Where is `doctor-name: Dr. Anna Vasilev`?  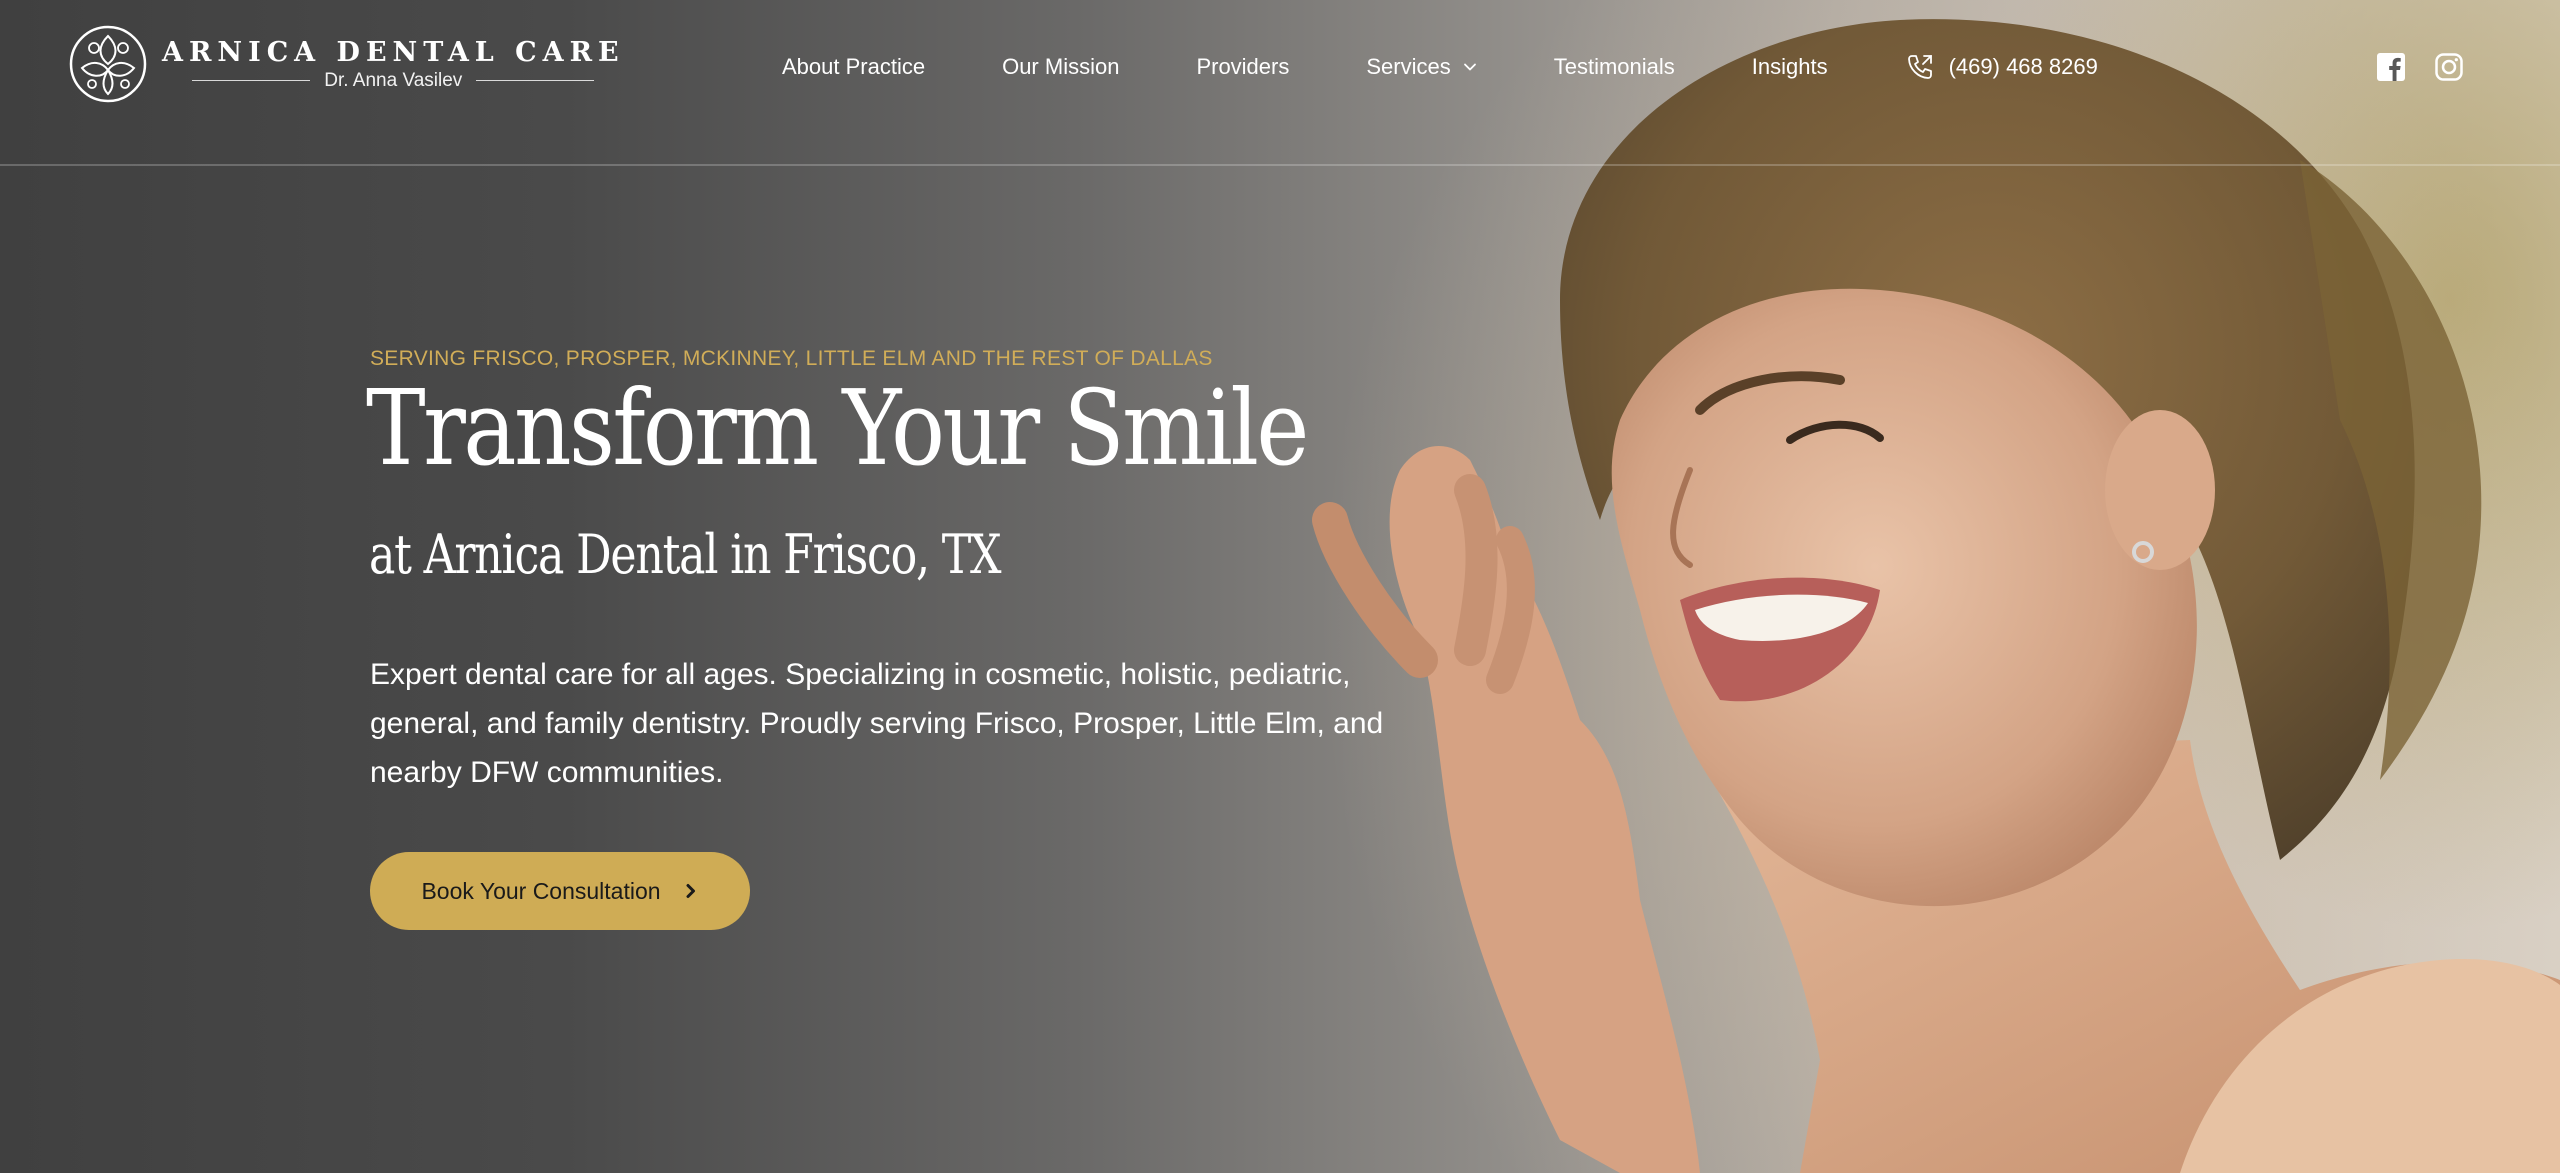
doctor-name: Dr. Anna Vasilev is located at coordinates (393, 80).